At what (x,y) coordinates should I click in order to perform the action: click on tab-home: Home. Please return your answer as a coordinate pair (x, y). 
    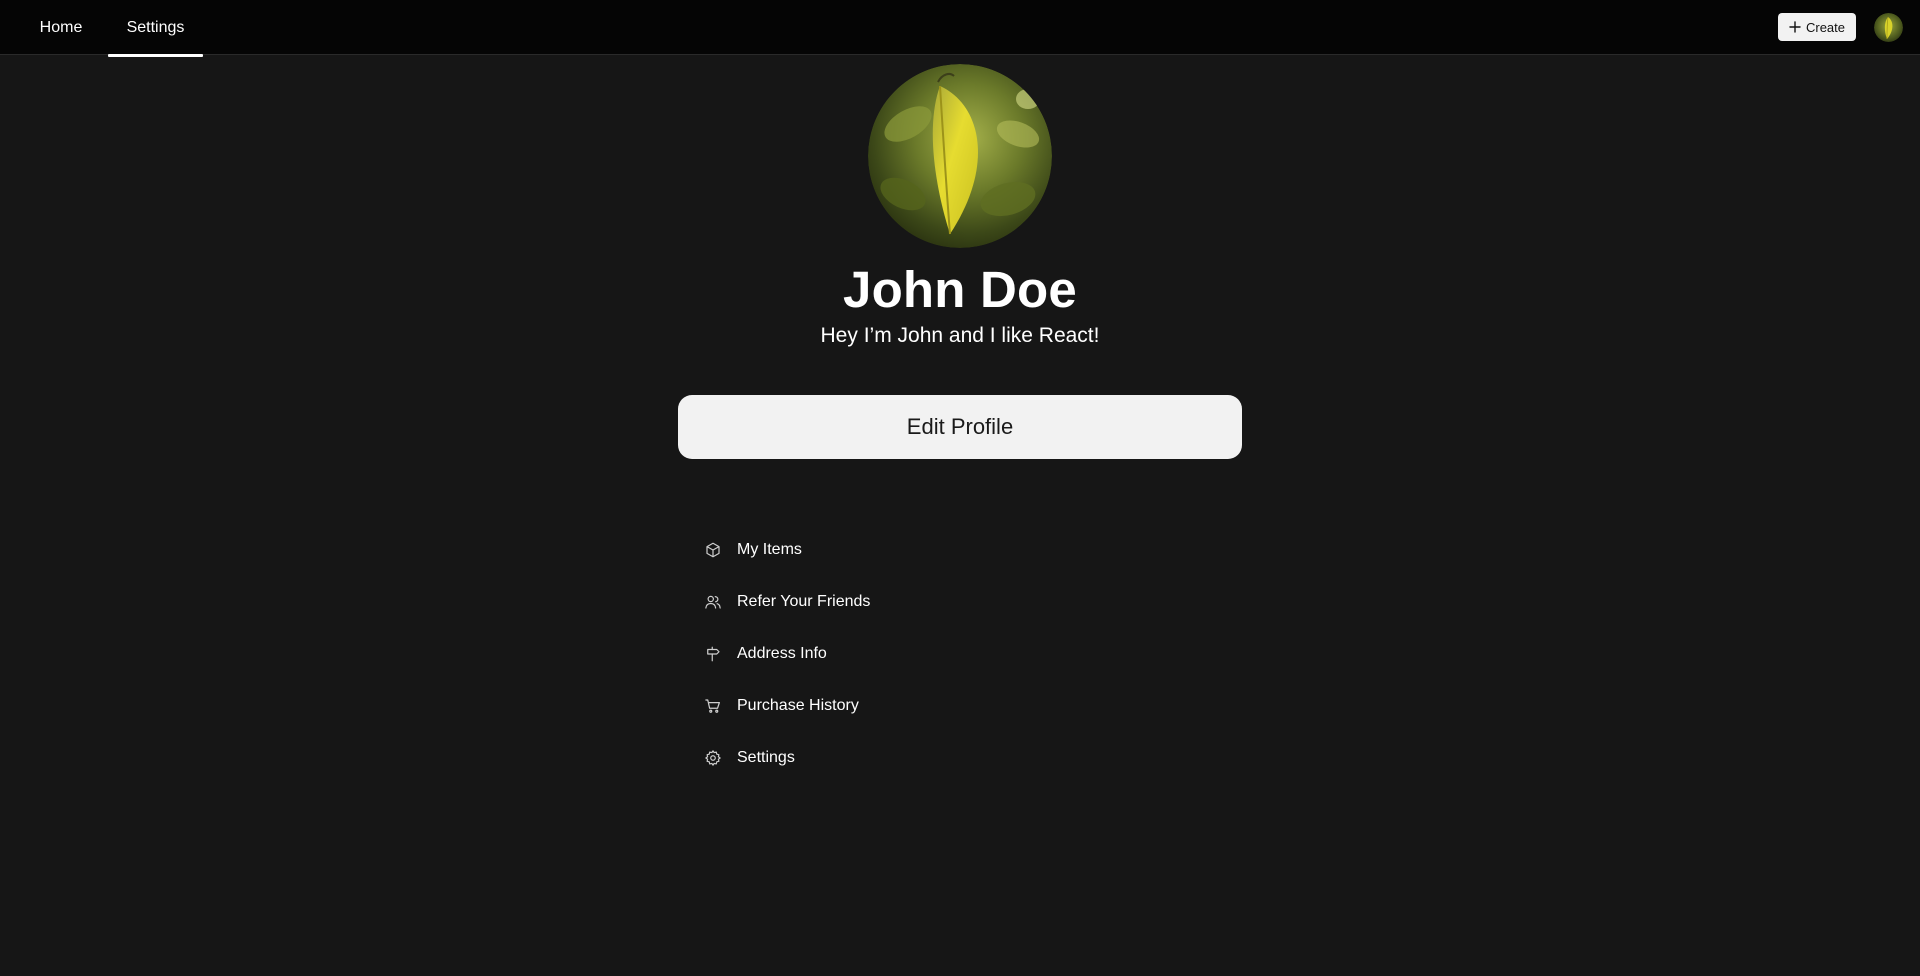
    Looking at the image, I should click on (61, 28).